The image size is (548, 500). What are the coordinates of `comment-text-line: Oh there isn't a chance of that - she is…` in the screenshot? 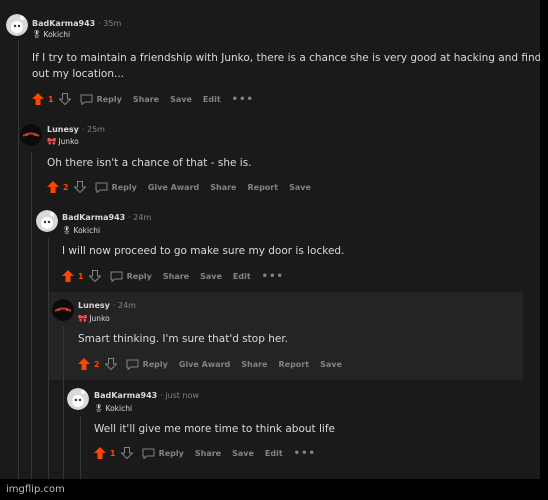 It's located at (149, 163).